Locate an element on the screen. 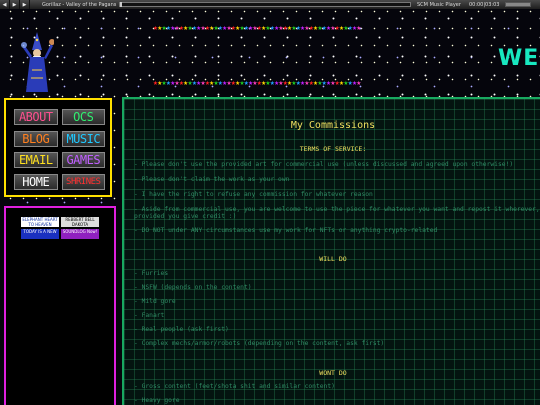 The image size is (540, 405). nav-email-button: EMAIL is located at coordinates (36, 160).